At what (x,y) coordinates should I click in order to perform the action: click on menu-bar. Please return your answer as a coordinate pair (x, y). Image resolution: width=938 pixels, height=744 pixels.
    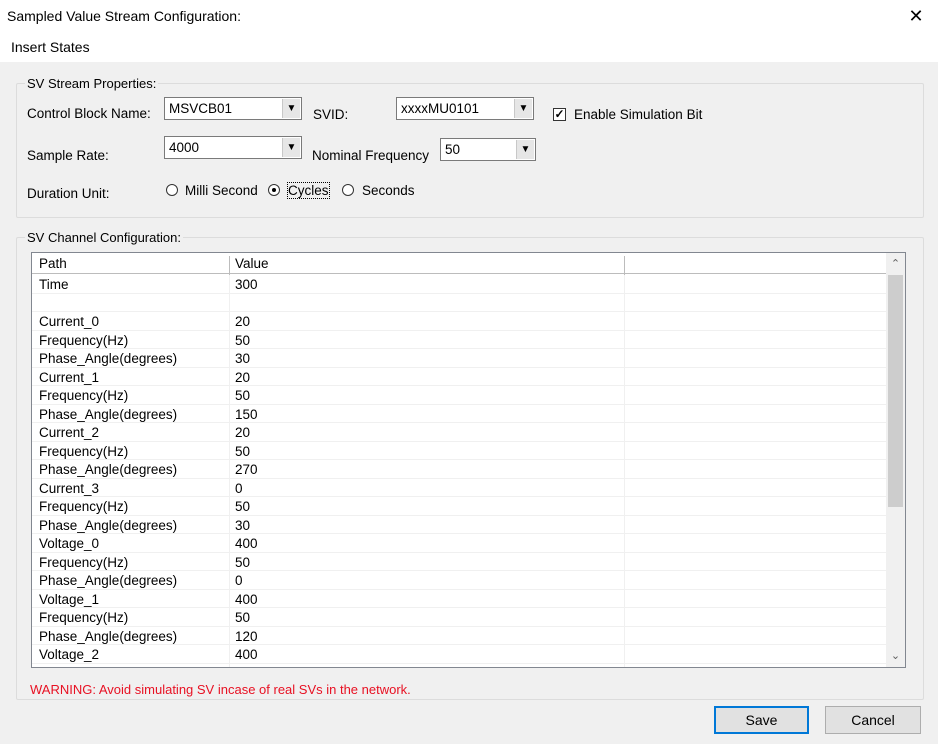
    Looking at the image, I should click on (469, 47).